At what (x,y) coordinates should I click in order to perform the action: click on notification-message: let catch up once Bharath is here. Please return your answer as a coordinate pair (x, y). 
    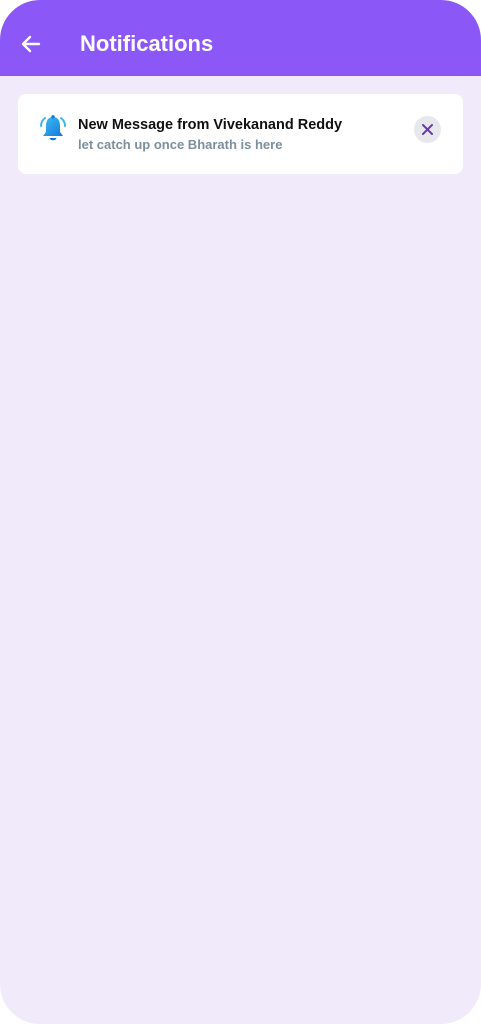
    Looking at the image, I should click on (180, 144).